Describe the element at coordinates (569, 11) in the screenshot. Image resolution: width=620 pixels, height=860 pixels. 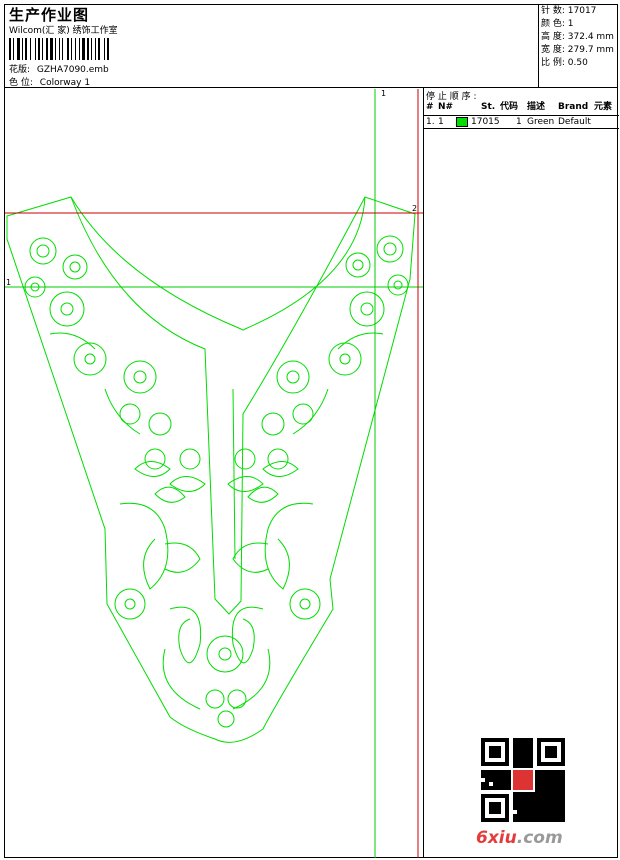
I see `stitch-count: 针 数: 17017` at that location.